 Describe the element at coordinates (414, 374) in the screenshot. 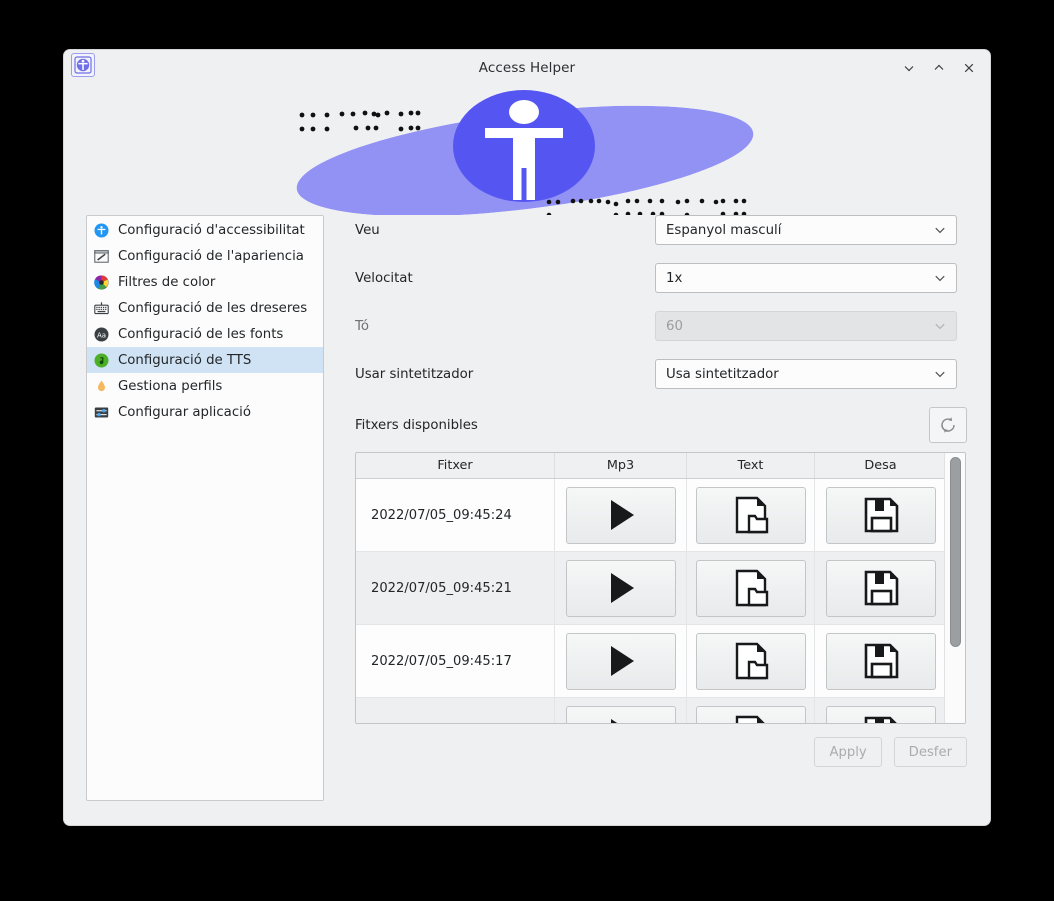

I see `synthesizer-label: Usar sintetitzador` at that location.